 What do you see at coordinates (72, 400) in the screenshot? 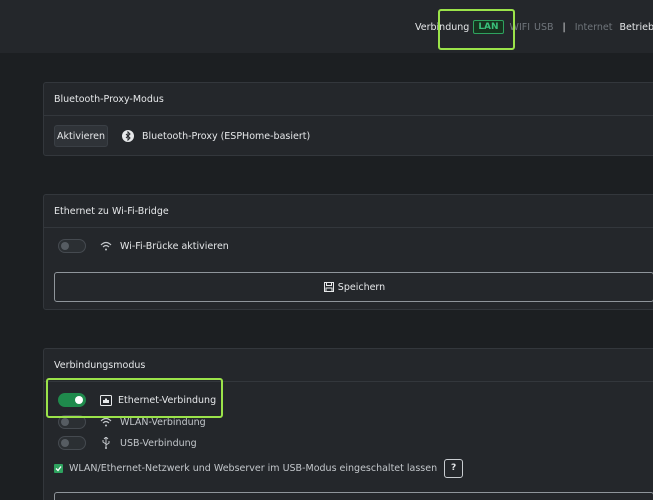
I see `ethernet-toggle` at bounding box center [72, 400].